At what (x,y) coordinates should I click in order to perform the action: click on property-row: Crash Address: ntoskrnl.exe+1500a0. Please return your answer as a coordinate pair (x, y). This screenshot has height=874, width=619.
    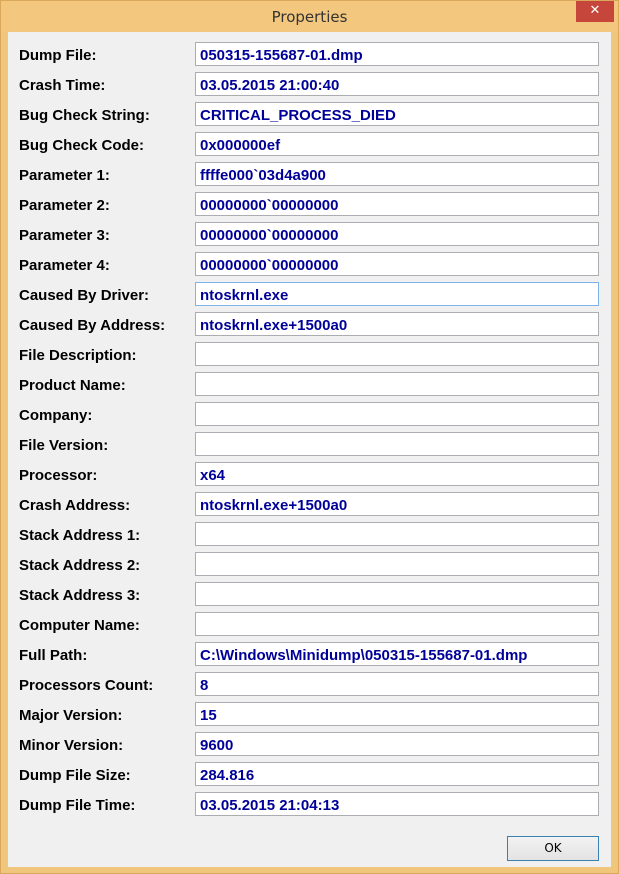
    Looking at the image, I should click on (309, 506).